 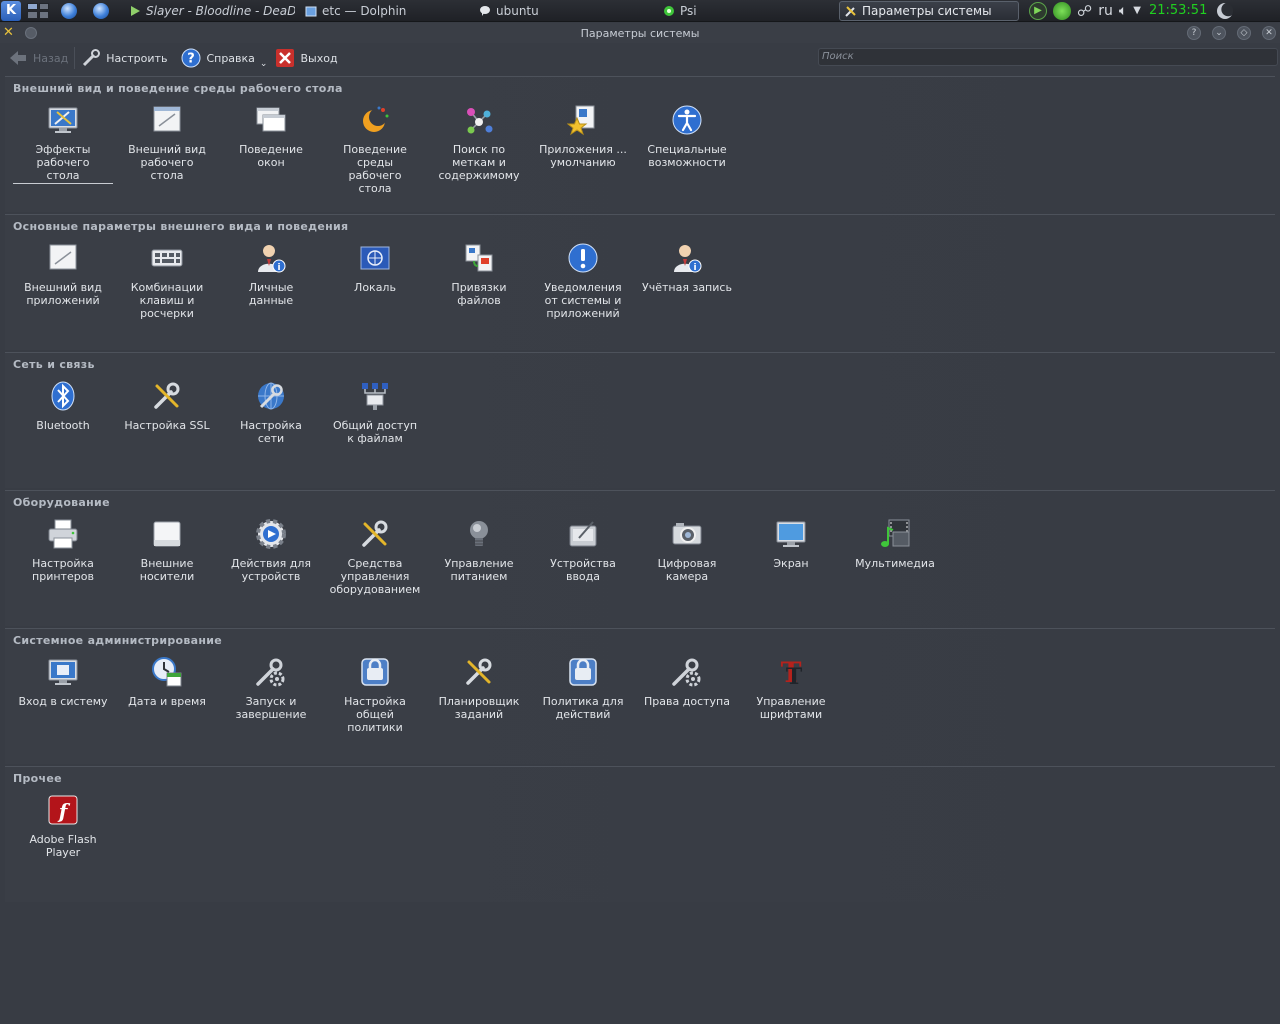 I want to click on settings-module: Управление питанием, so click(x=479, y=556).